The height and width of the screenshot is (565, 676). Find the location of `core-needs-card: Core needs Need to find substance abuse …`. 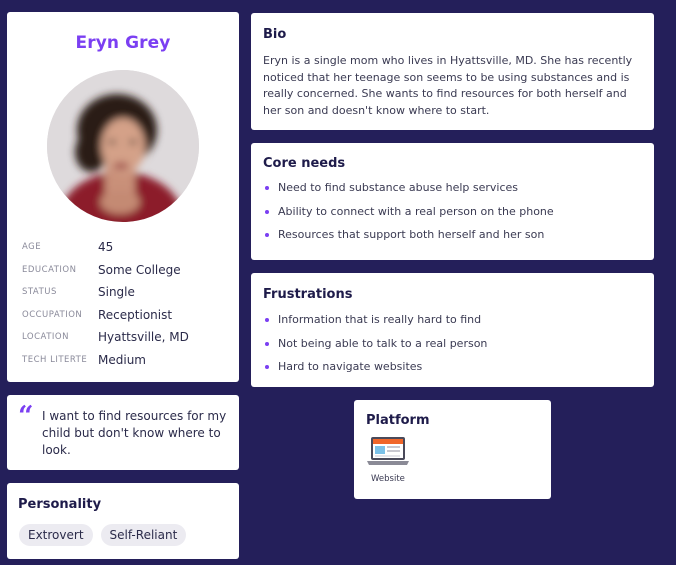

core-needs-card: Core needs Need to find substance abuse … is located at coordinates (452, 201).